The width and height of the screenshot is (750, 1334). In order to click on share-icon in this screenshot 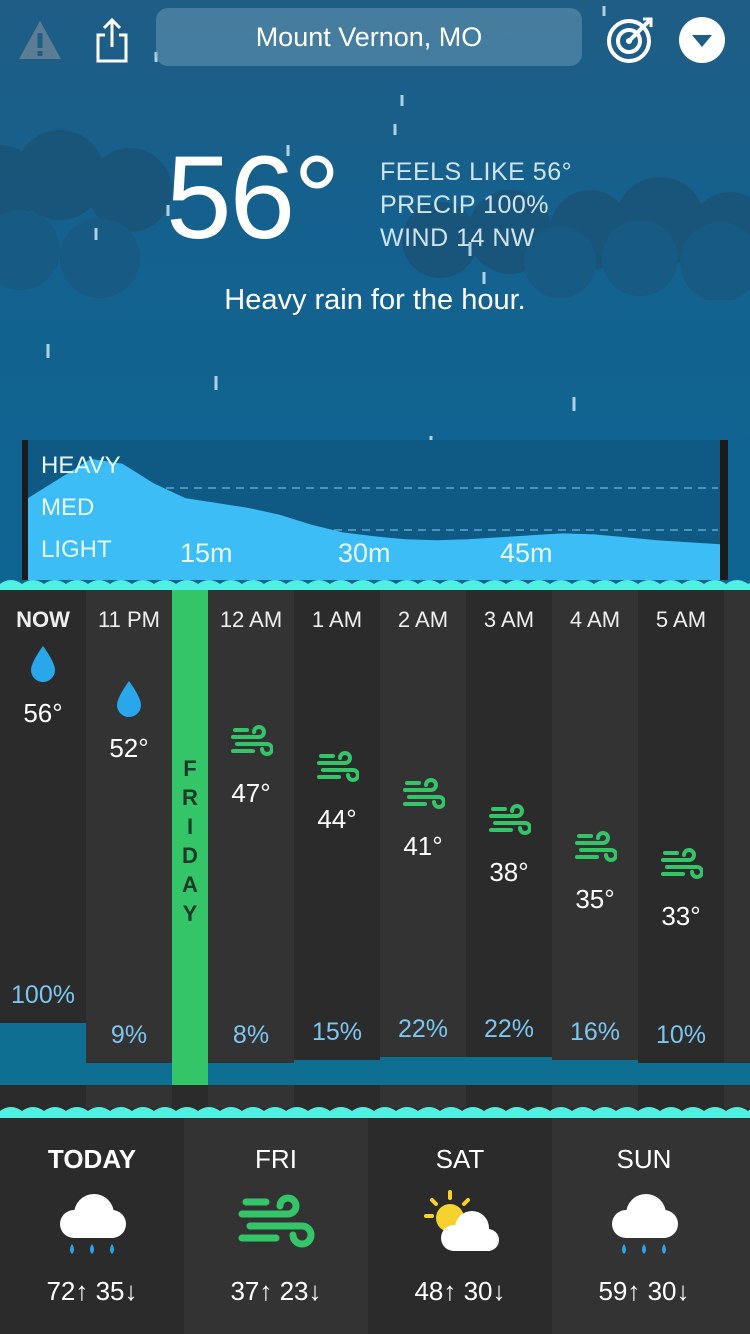, I will do `click(112, 40)`.